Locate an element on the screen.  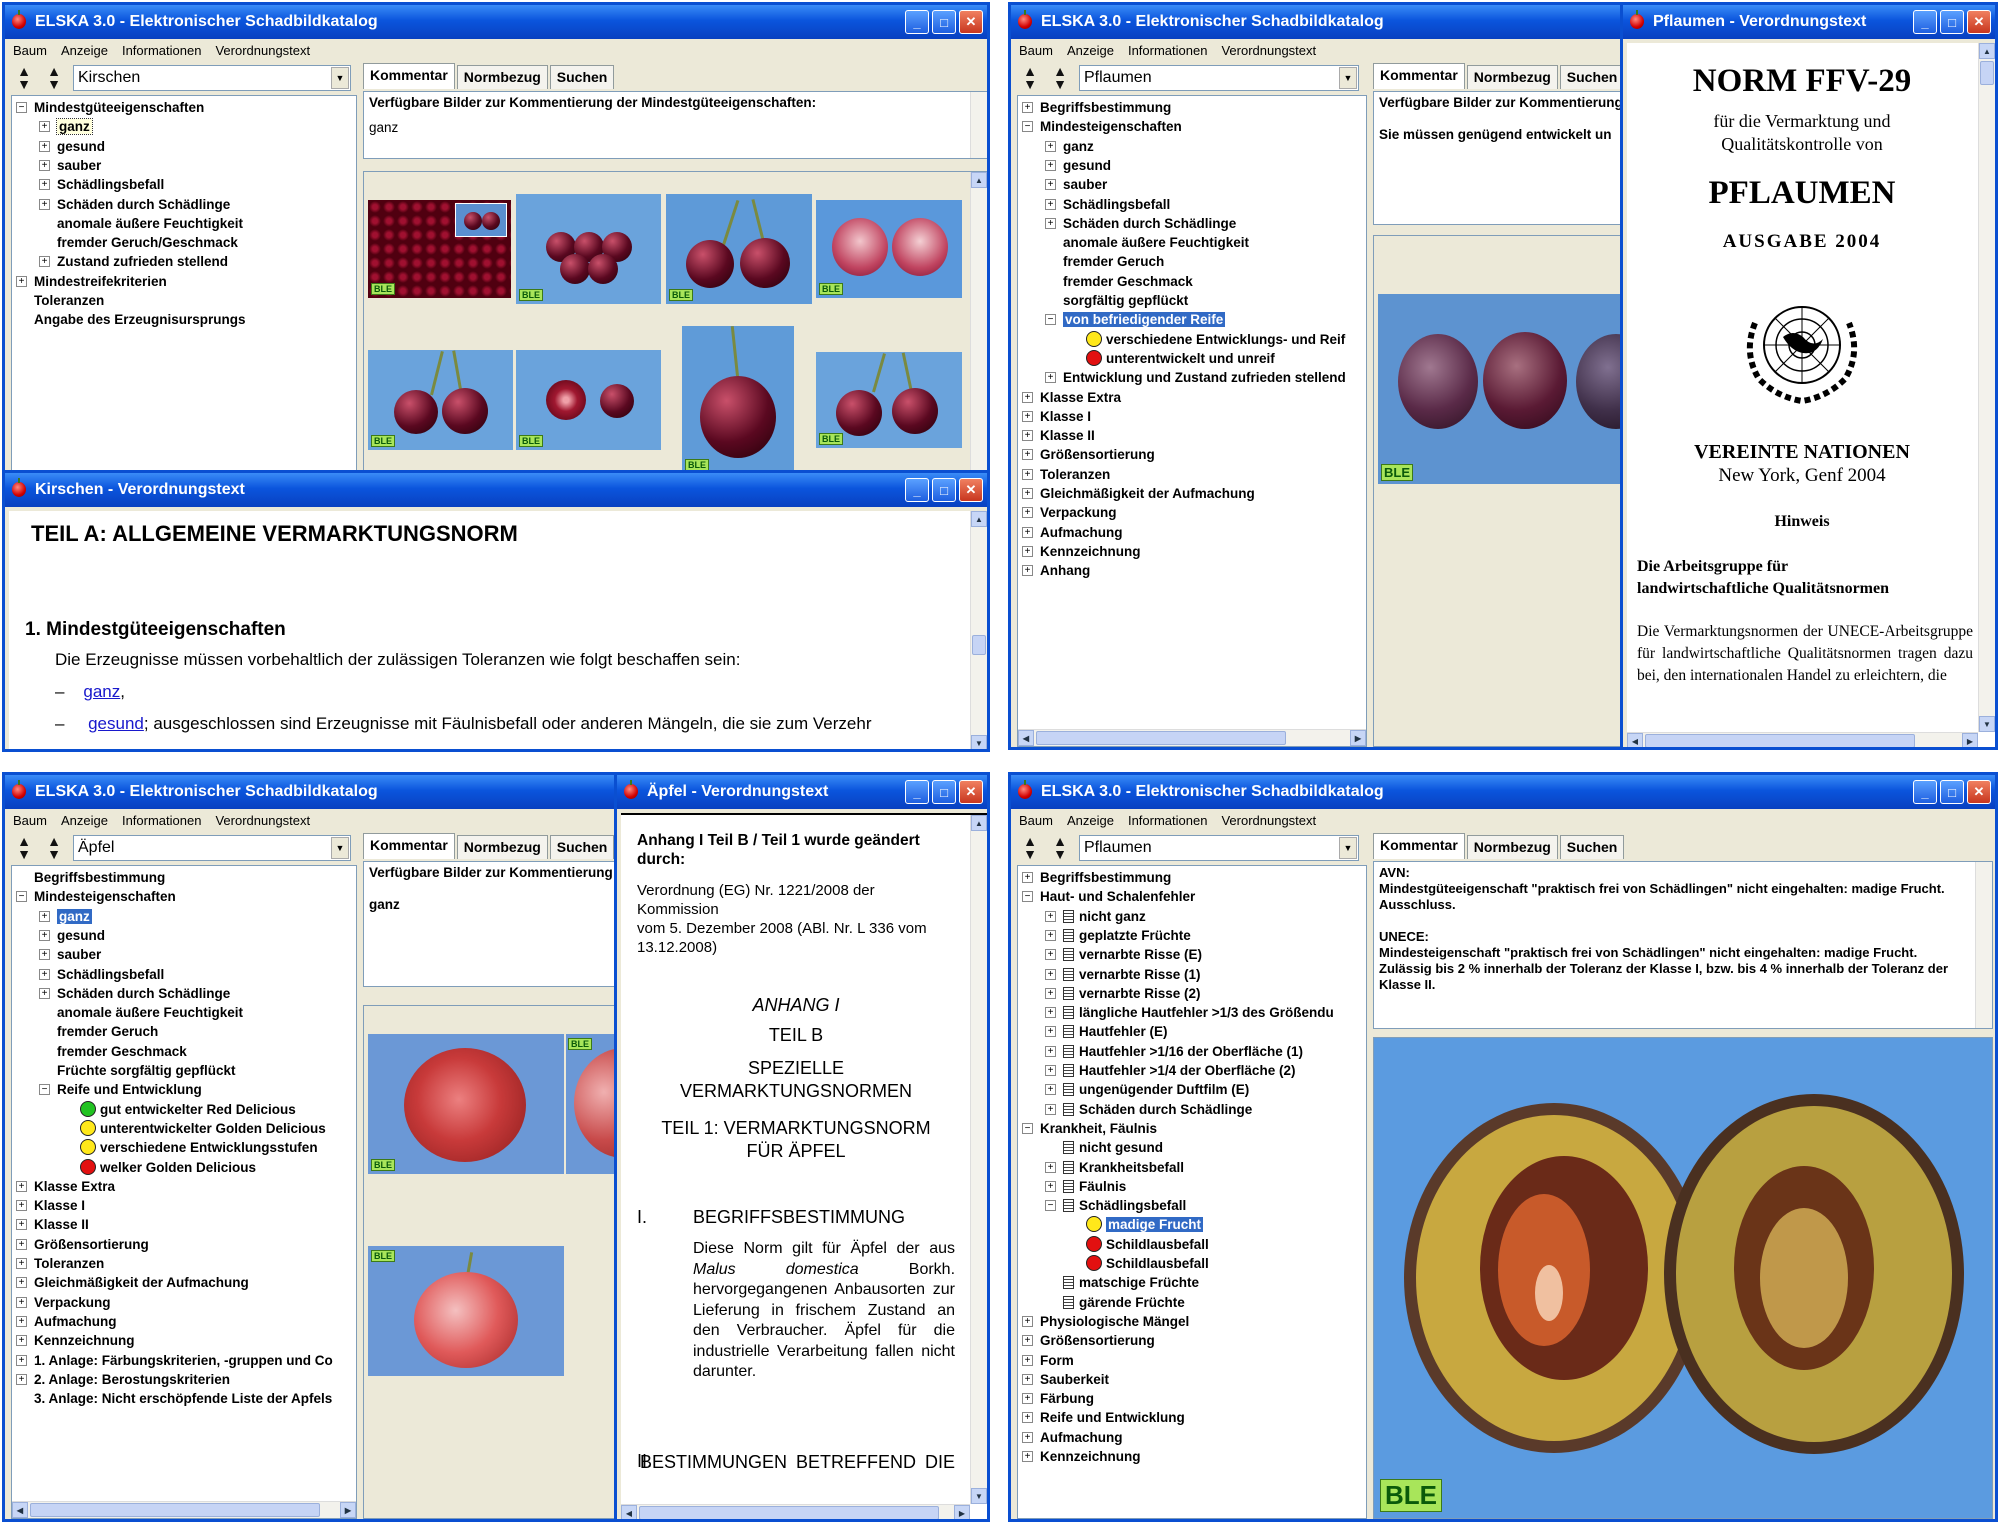
plum-cross-section-image is located at coordinates (1683, 1278).